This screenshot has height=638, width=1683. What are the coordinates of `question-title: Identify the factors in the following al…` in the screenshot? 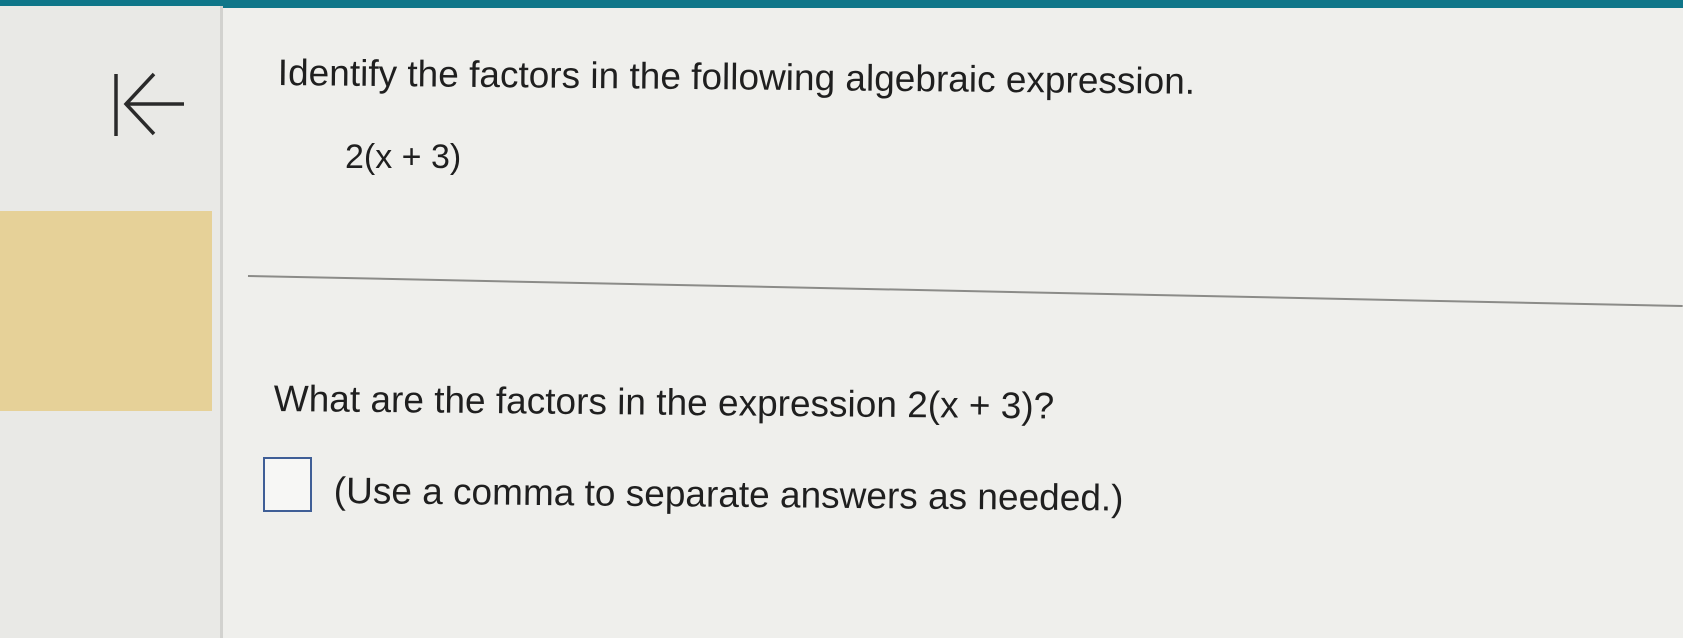 It's located at (736, 77).